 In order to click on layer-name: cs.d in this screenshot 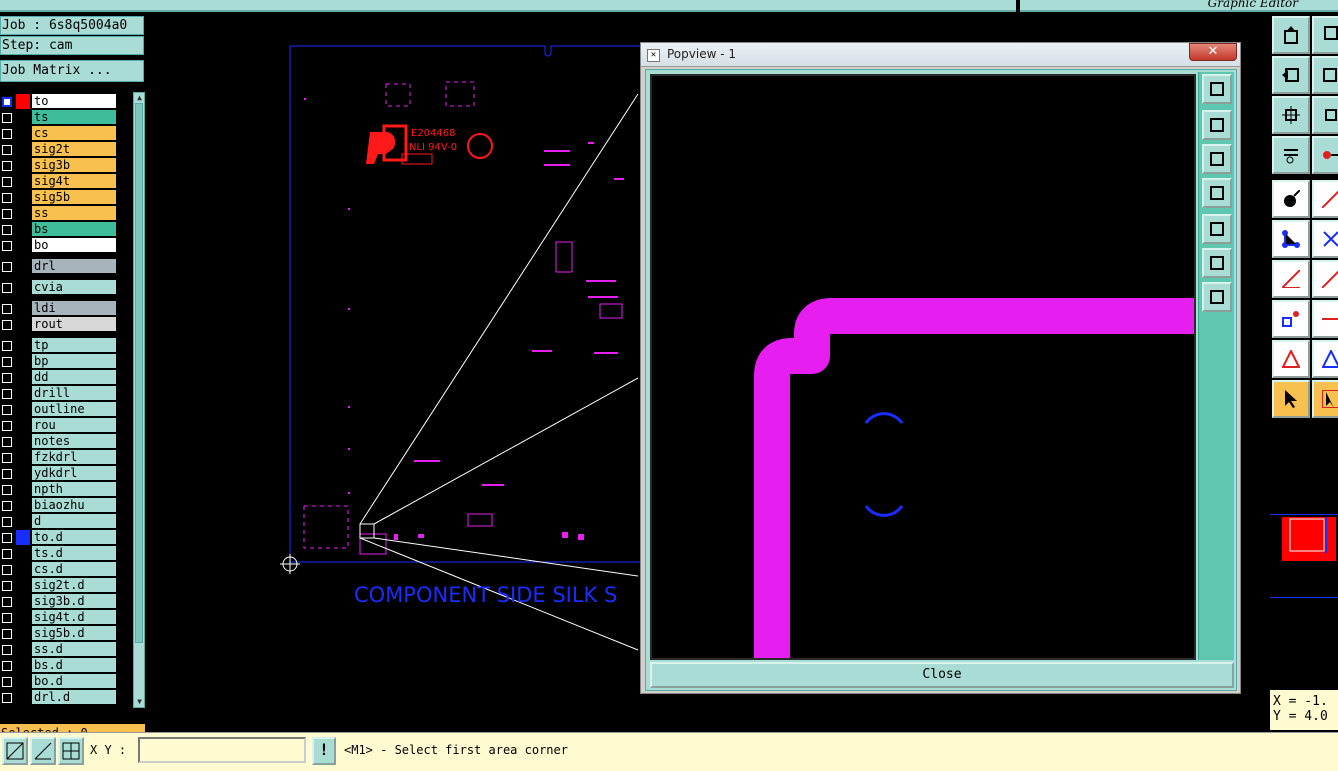, I will do `click(74, 569)`.